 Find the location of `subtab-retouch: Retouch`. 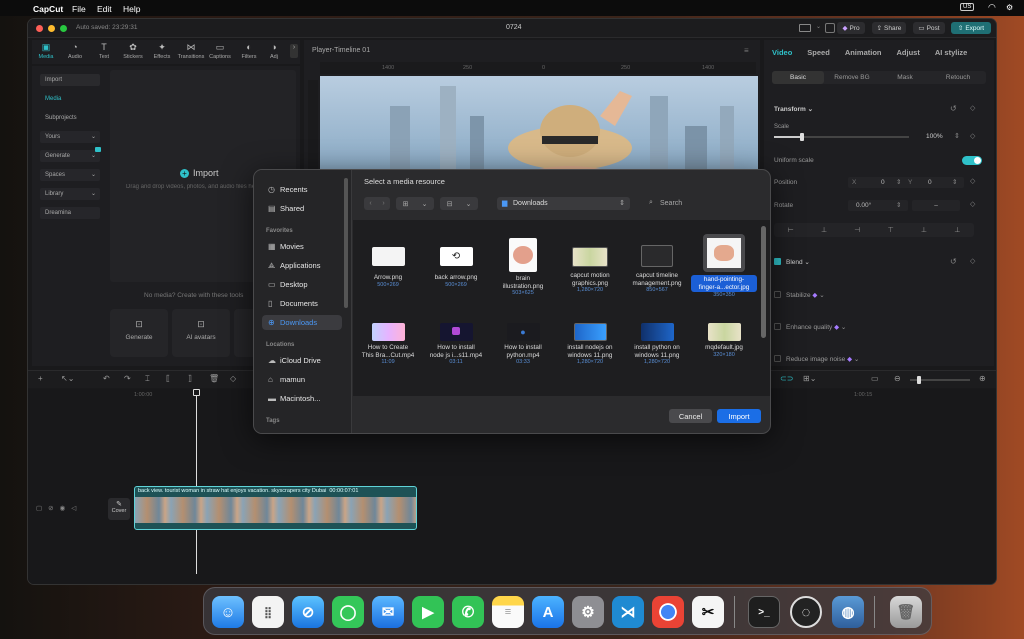

subtab-retouch: Retouch is located at coordinates (958, 77).